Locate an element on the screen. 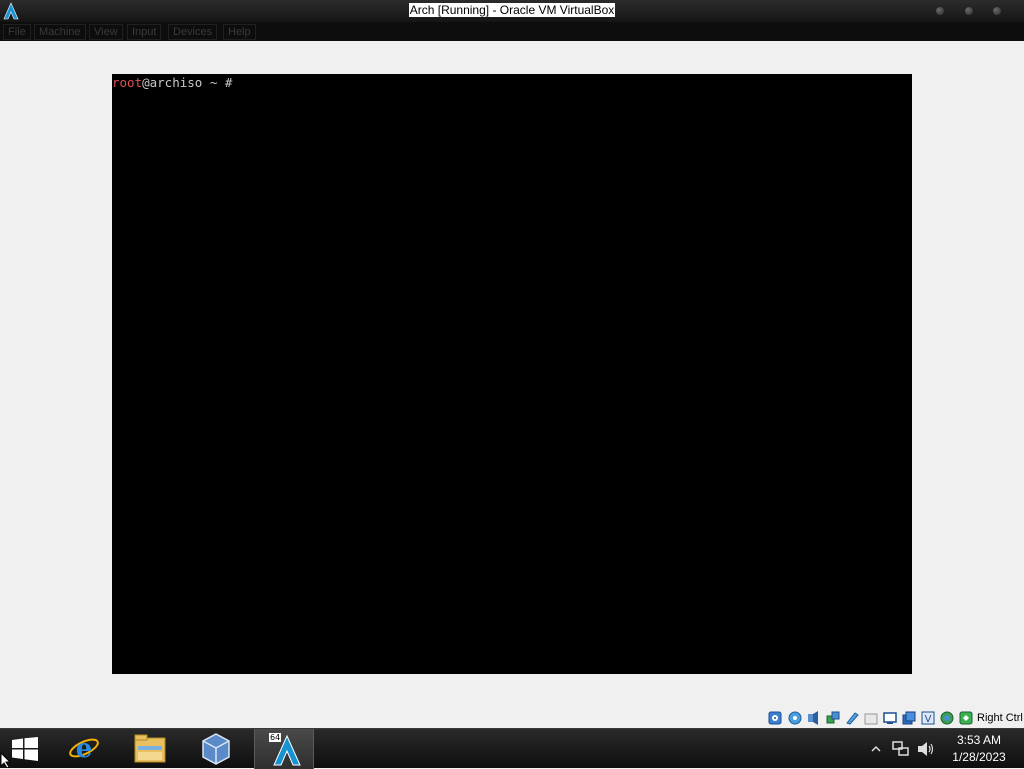  internet-explorer-icon: e is located at coordinates (84, 749).